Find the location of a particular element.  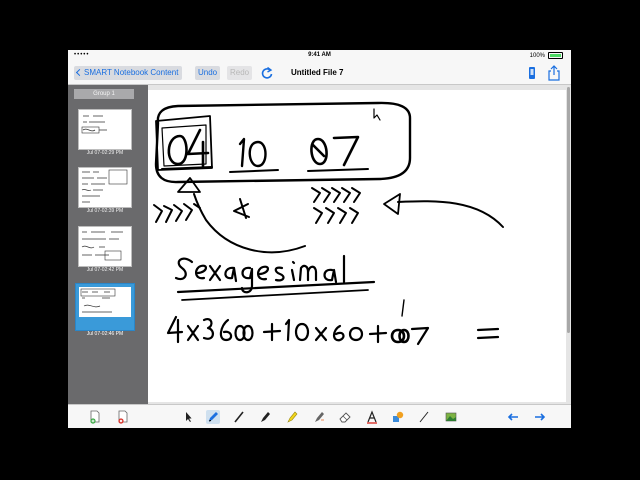

marker-icon is located at coordinates (265, 417).